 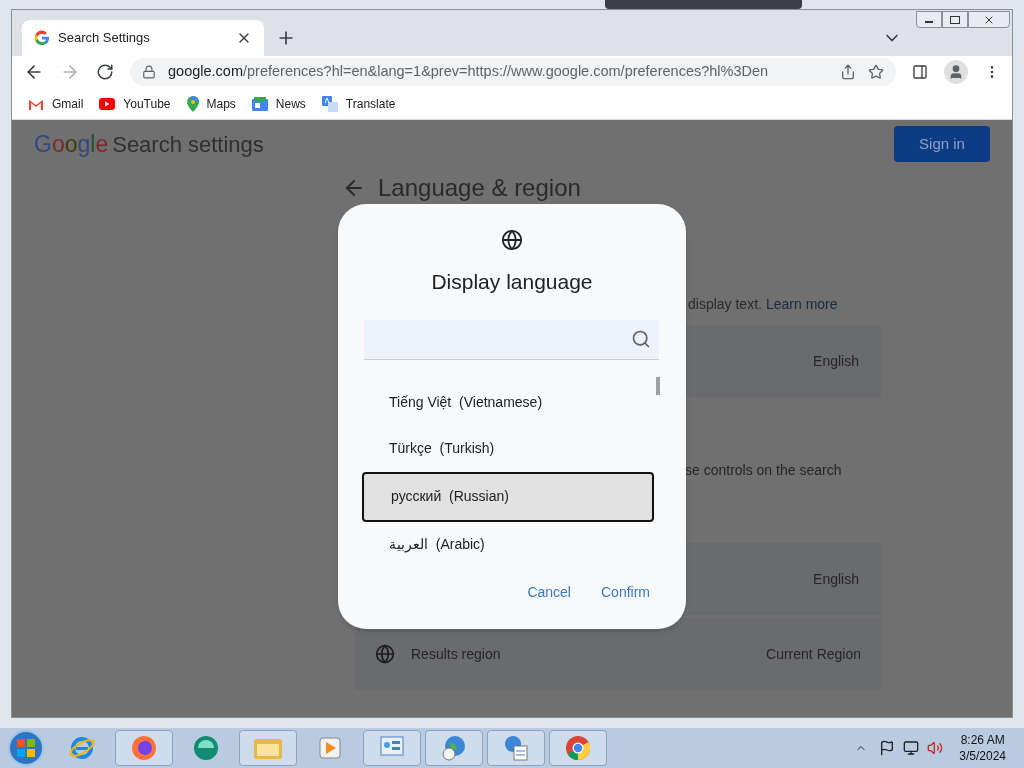 What do you see at coordinates (641, 339) in the screenshot?
I see `search-icon` at bounding box center [641, 339].